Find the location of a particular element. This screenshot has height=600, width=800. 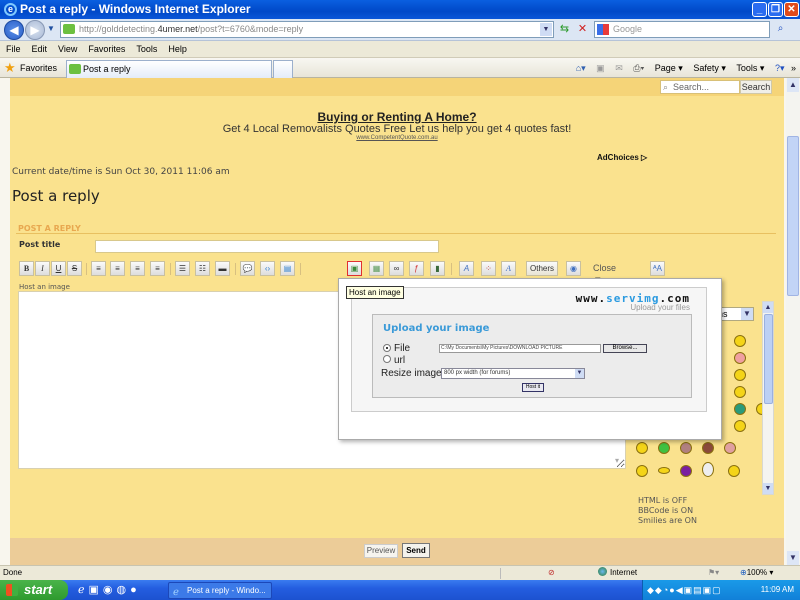

page-menu: Page ▾ is located at coordinates (669, 68).